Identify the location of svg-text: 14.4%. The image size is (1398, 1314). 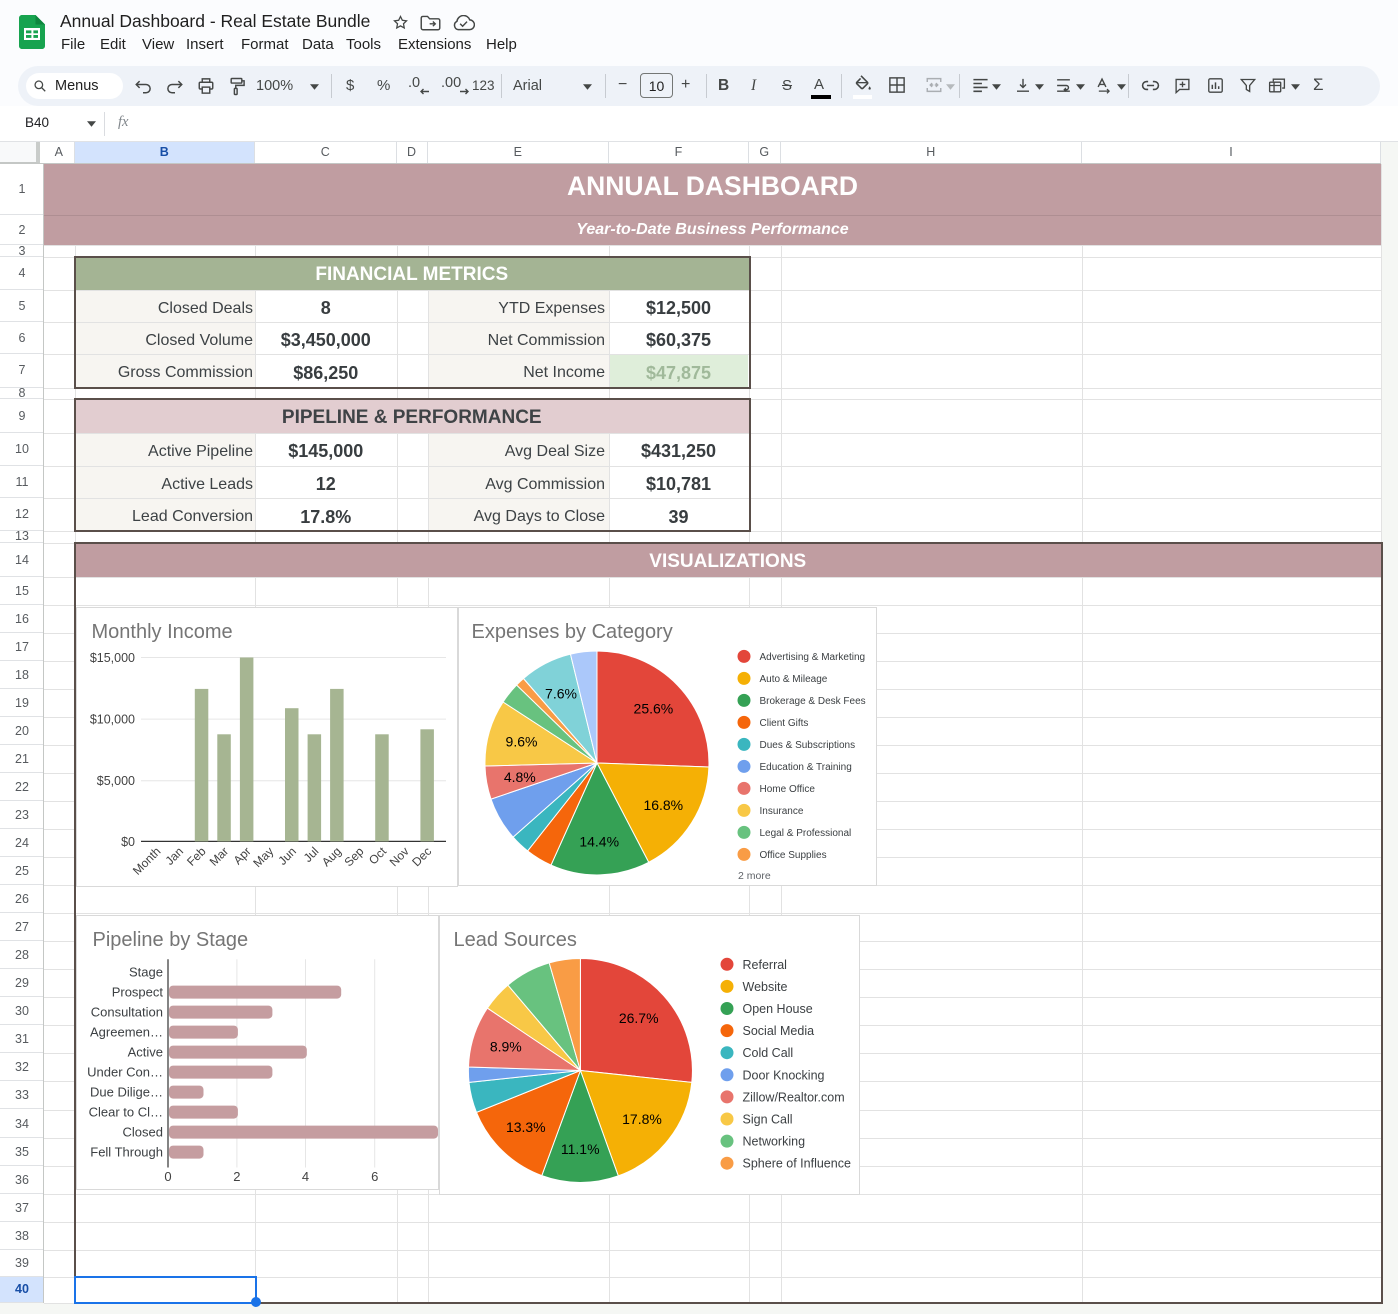
(599, 841).